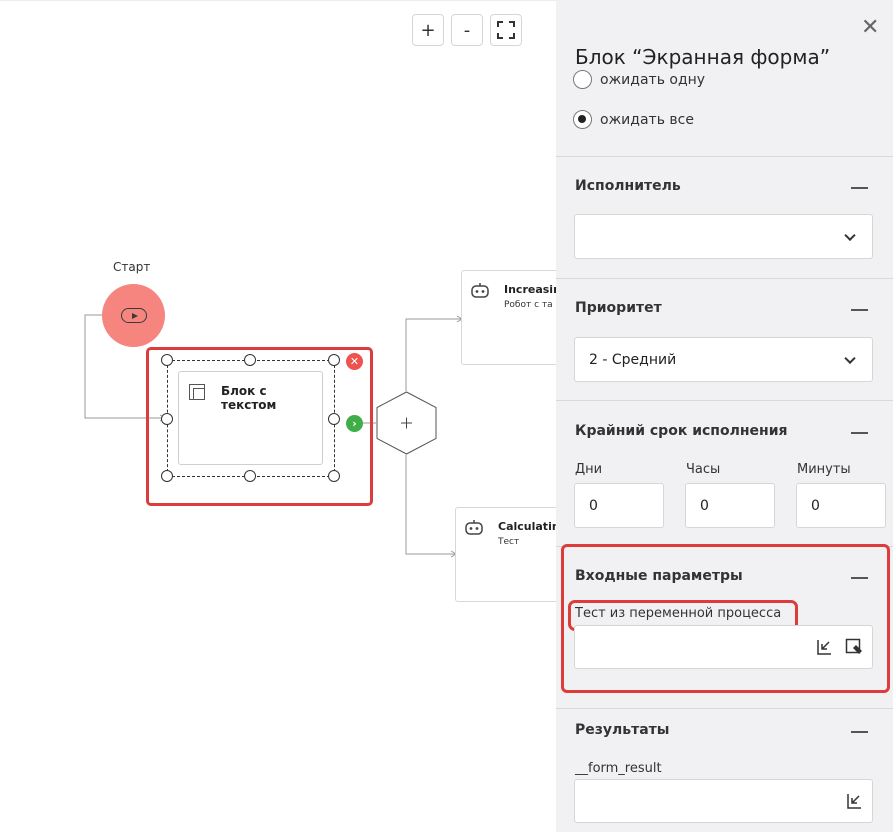  Describe the element at coordinates (647, 119) in the screenshot. I see `radio-wait-all-label: ожидать все` at that location.